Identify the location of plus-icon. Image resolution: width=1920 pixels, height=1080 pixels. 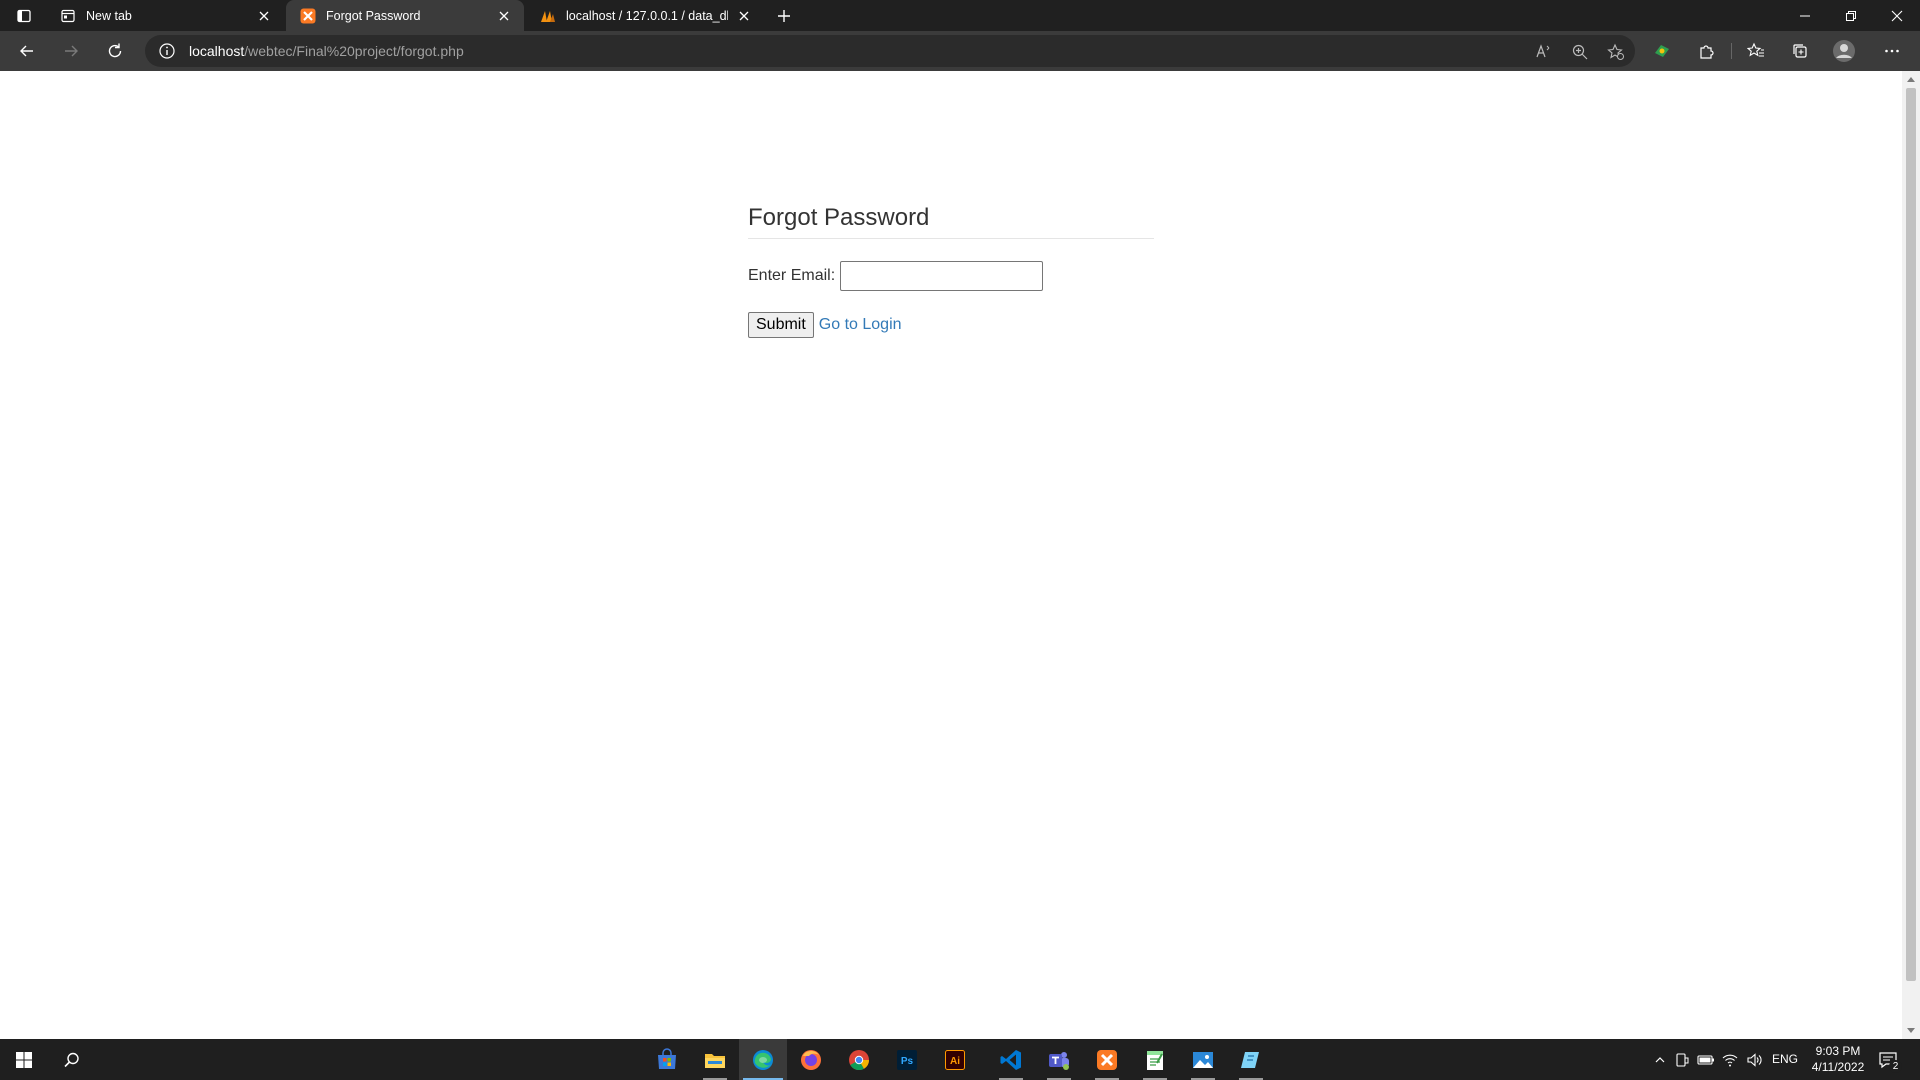
(784, 16).